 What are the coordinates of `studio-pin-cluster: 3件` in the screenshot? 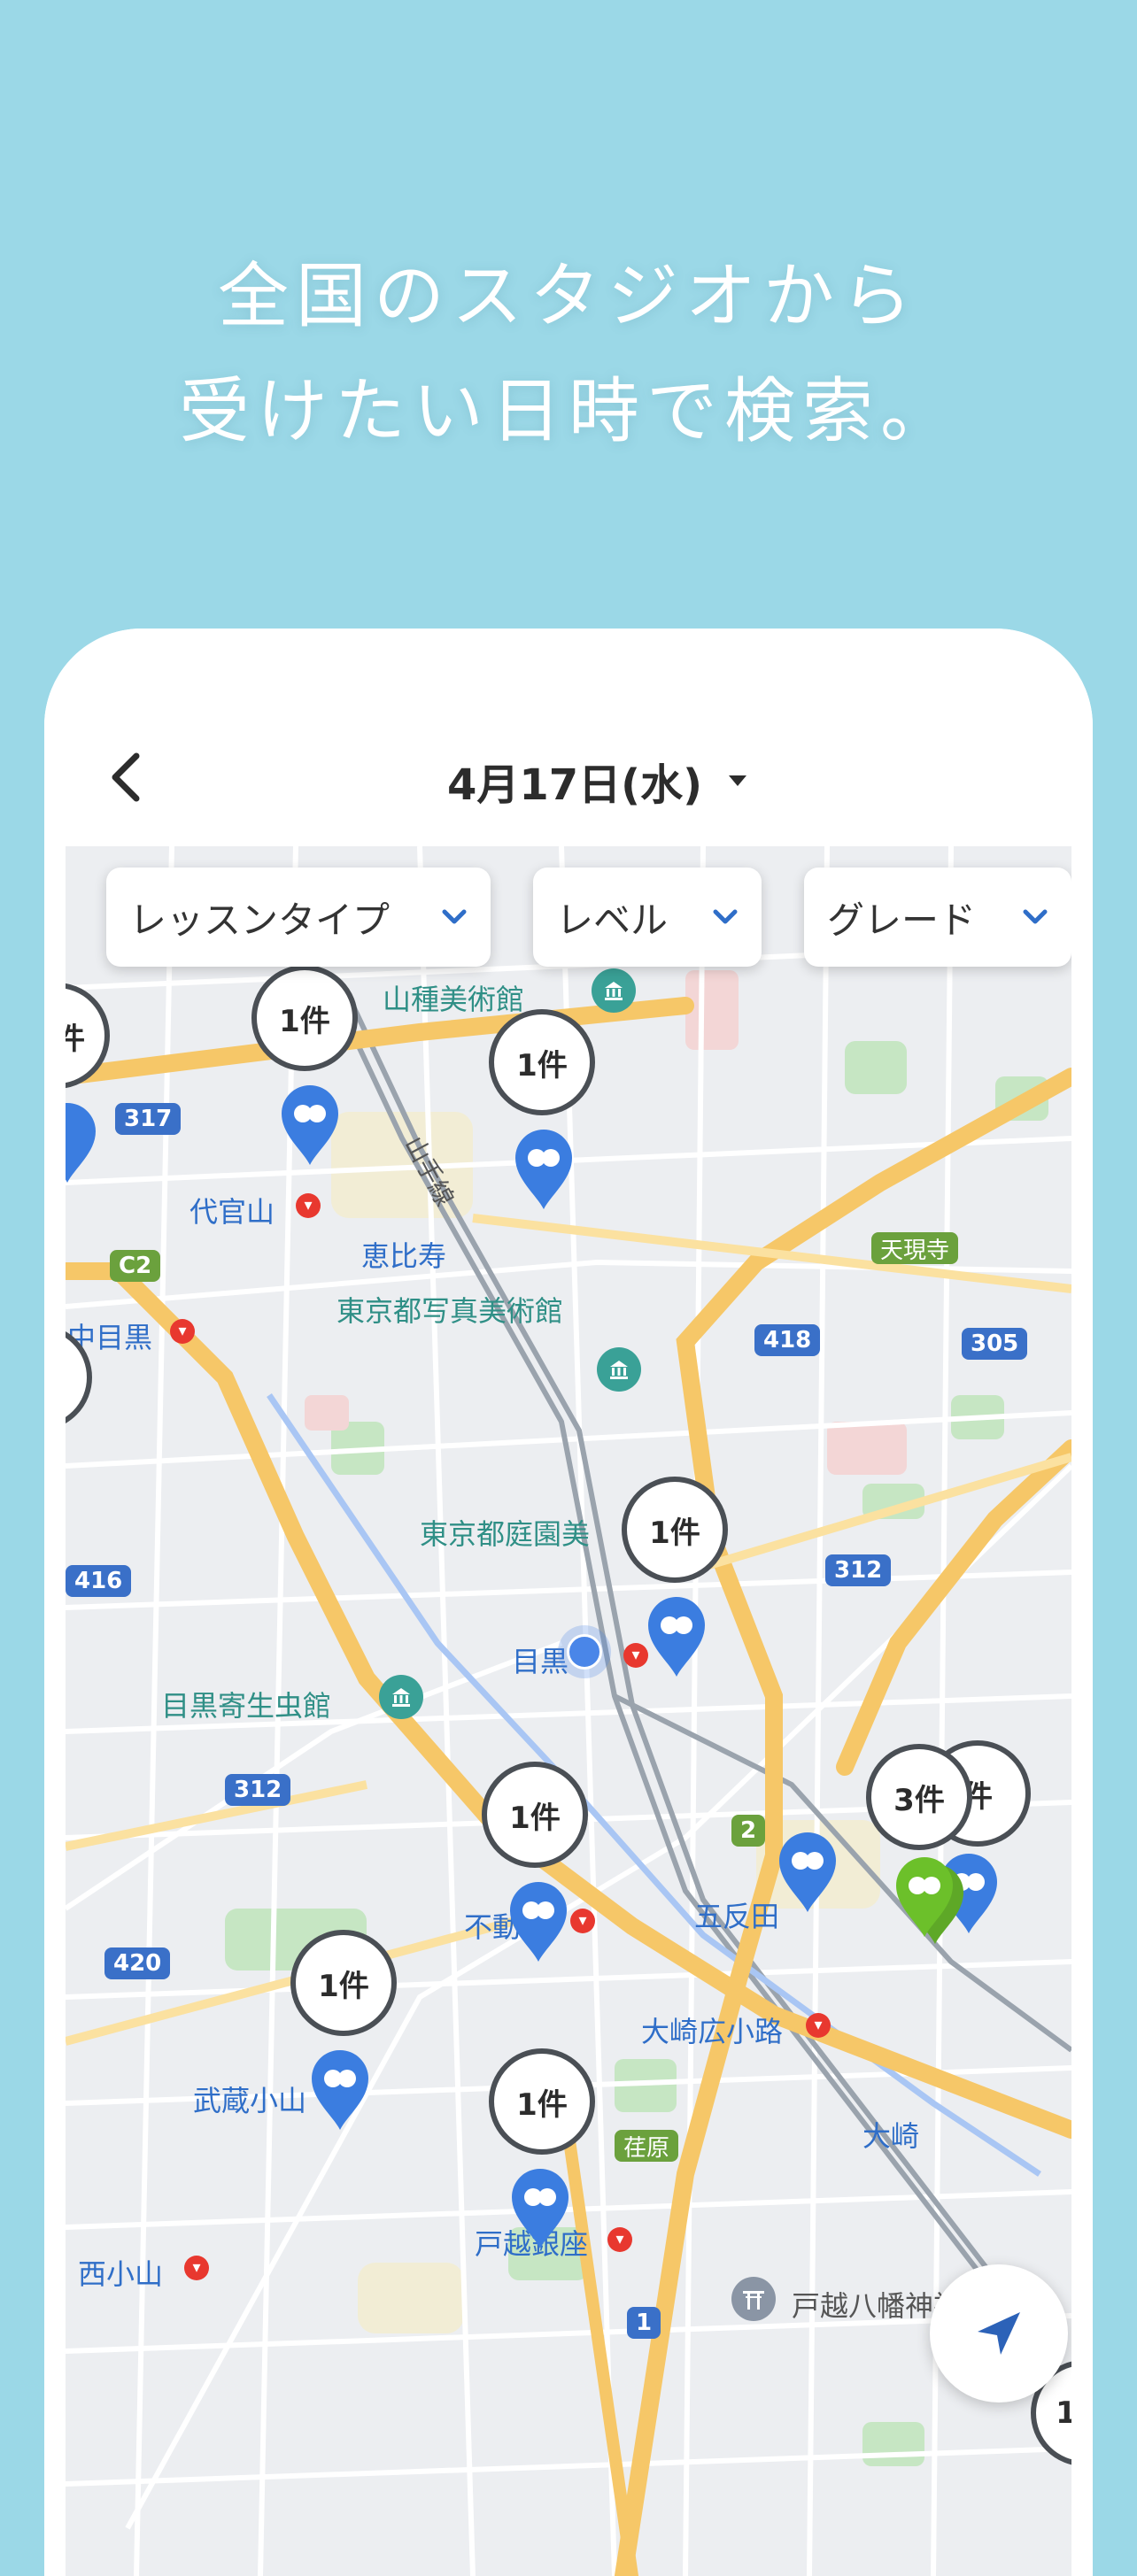 It's located at (932, 1845).